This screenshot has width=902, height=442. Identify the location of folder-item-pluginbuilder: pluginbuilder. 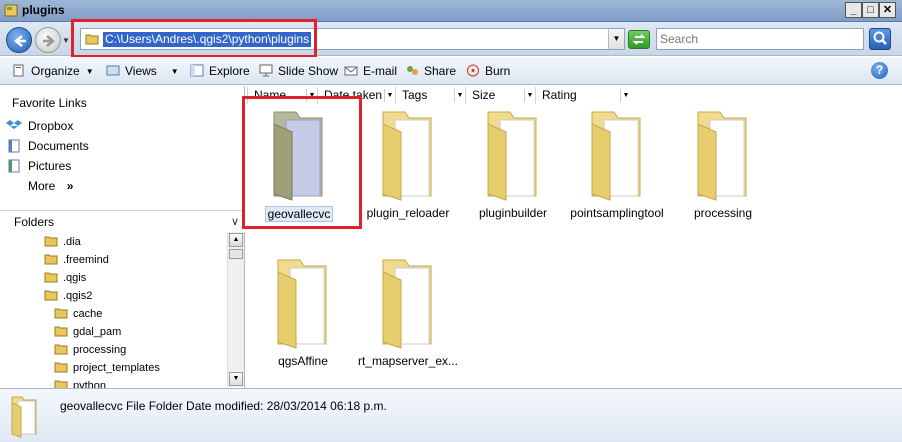
(513, 163).